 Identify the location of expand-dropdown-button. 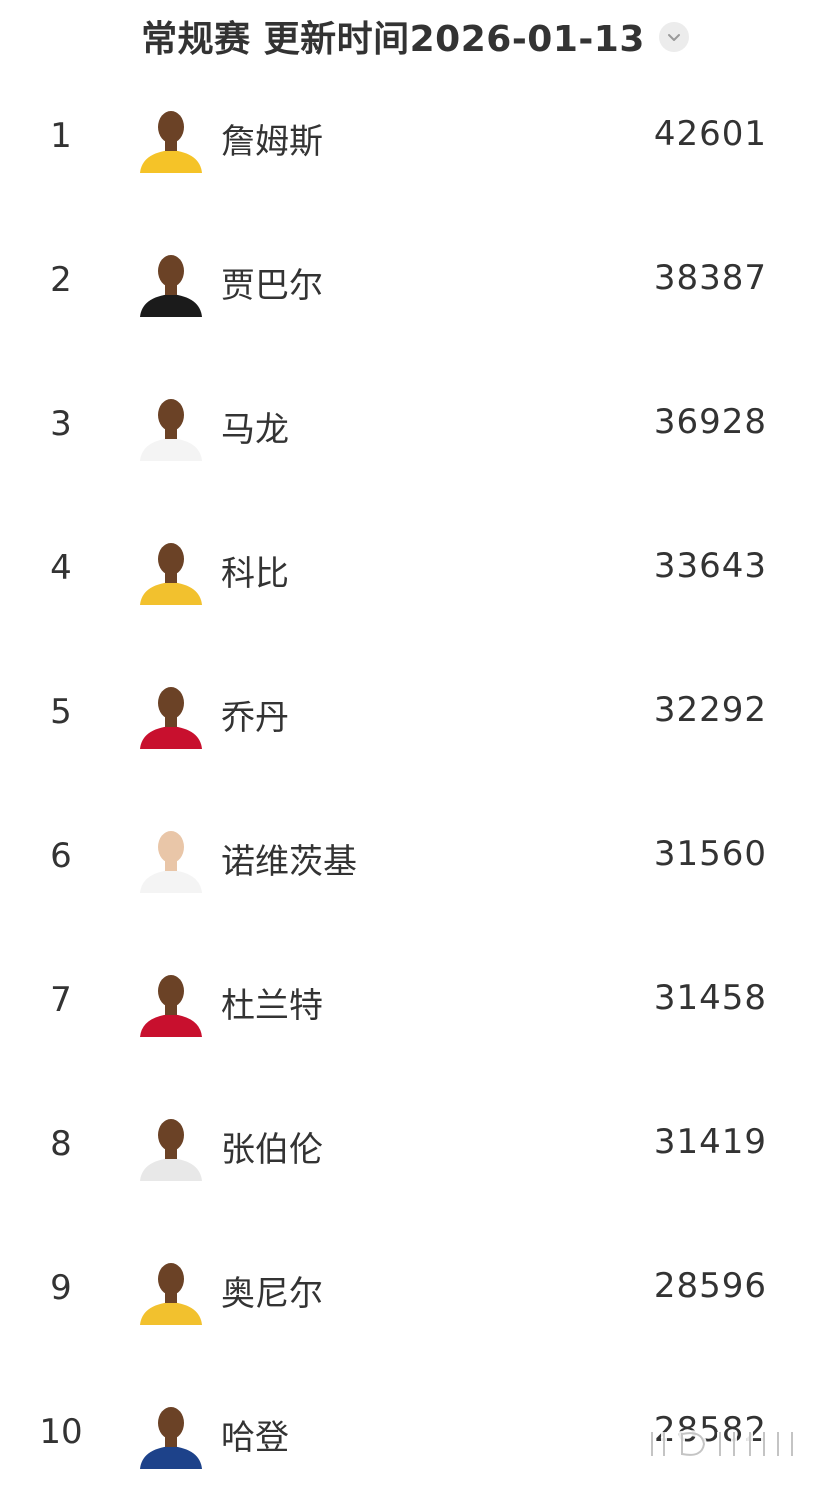
(673, 37).